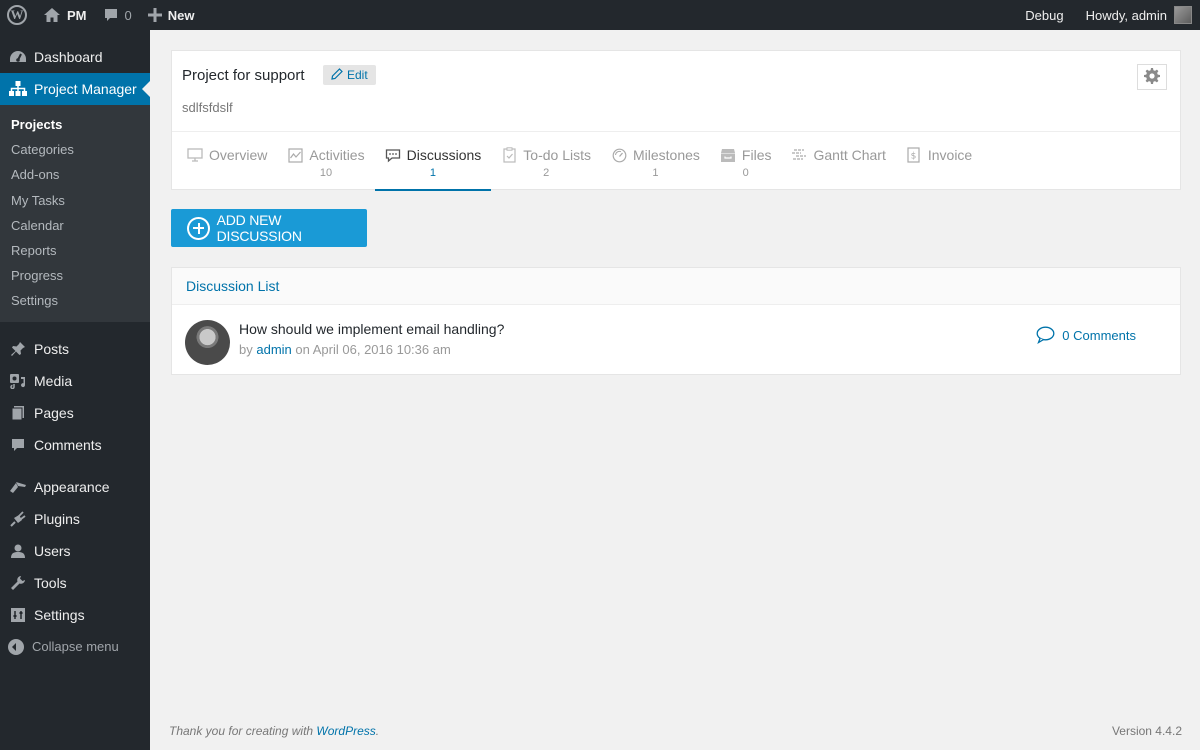  What do you see at coordinates (444, 155) in the screenshot?
I see `tab-discussions-label: Discussions` at bounding box center [444, 155].